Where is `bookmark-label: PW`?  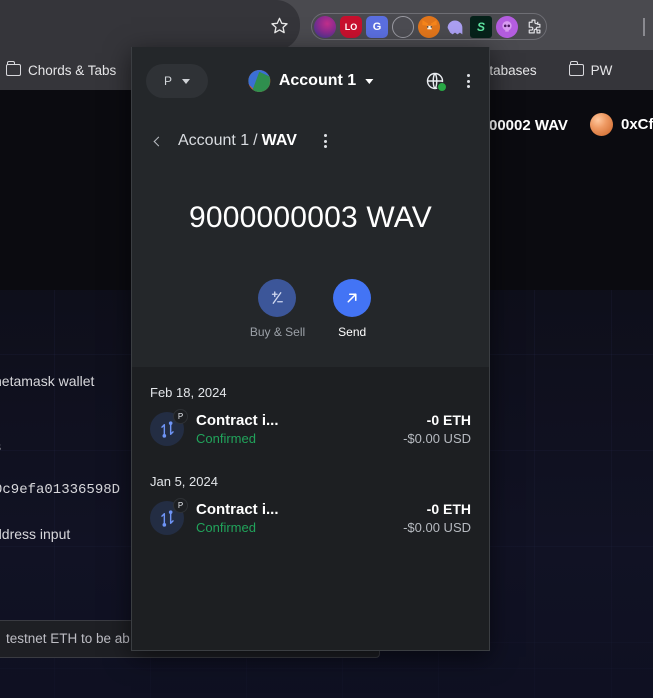 bookmark-label: PW is located at coordinates (601, 70).